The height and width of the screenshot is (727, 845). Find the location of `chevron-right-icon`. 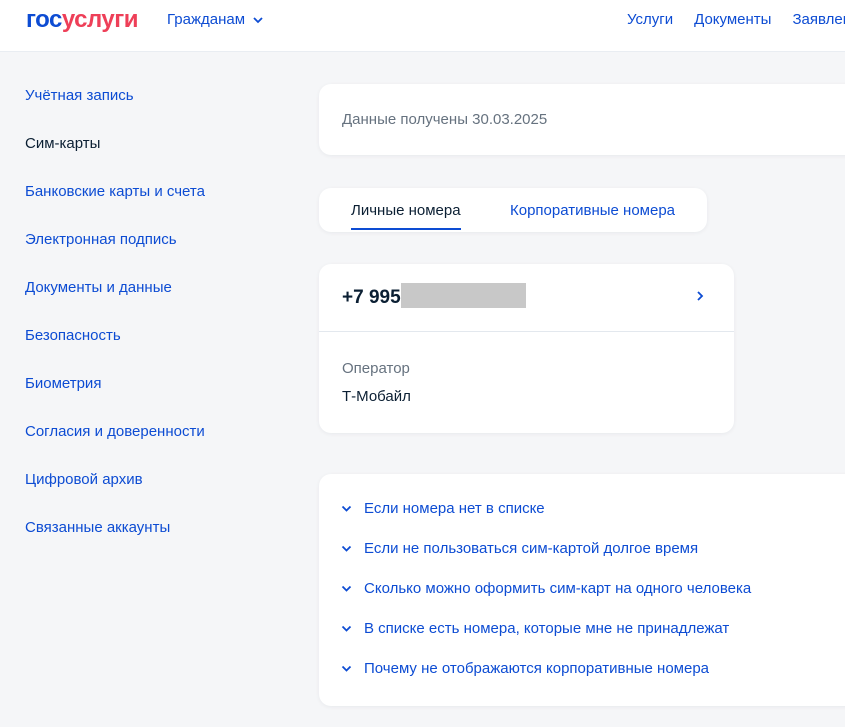

chevron-right-icon is located at coordinates (700, 296).